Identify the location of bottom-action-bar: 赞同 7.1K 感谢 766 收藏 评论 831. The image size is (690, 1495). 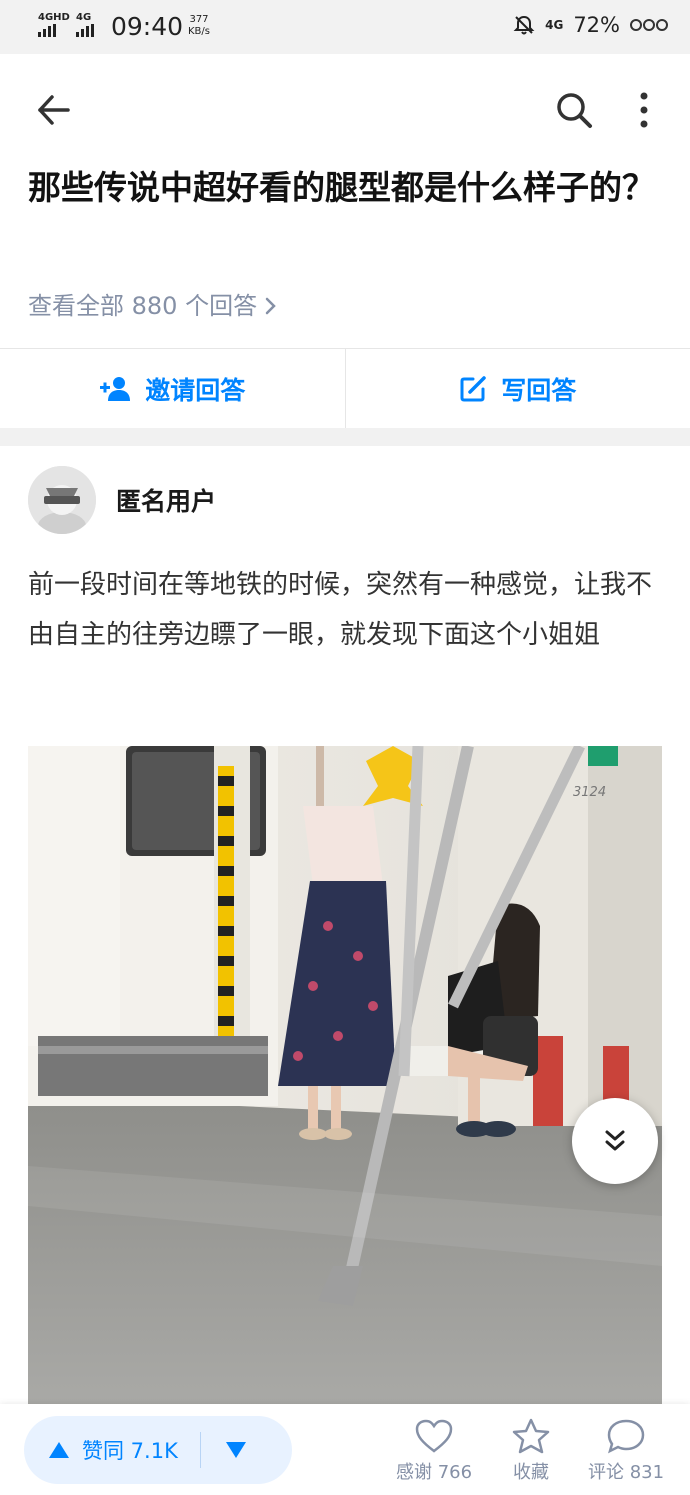
(345, 1449).